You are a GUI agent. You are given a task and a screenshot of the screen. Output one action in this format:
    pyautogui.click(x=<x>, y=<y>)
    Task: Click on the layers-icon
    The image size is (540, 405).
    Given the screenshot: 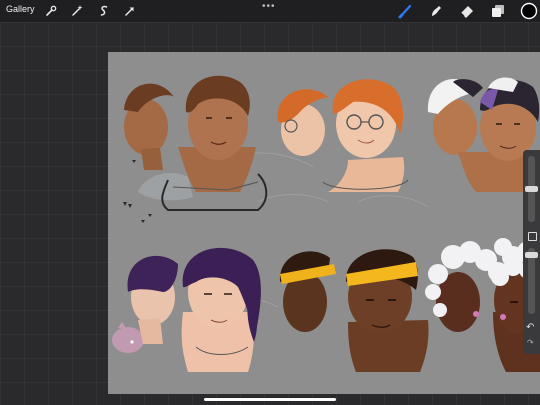 What is the action you would take?
    pyautogui.click(x=498, y=11)
    